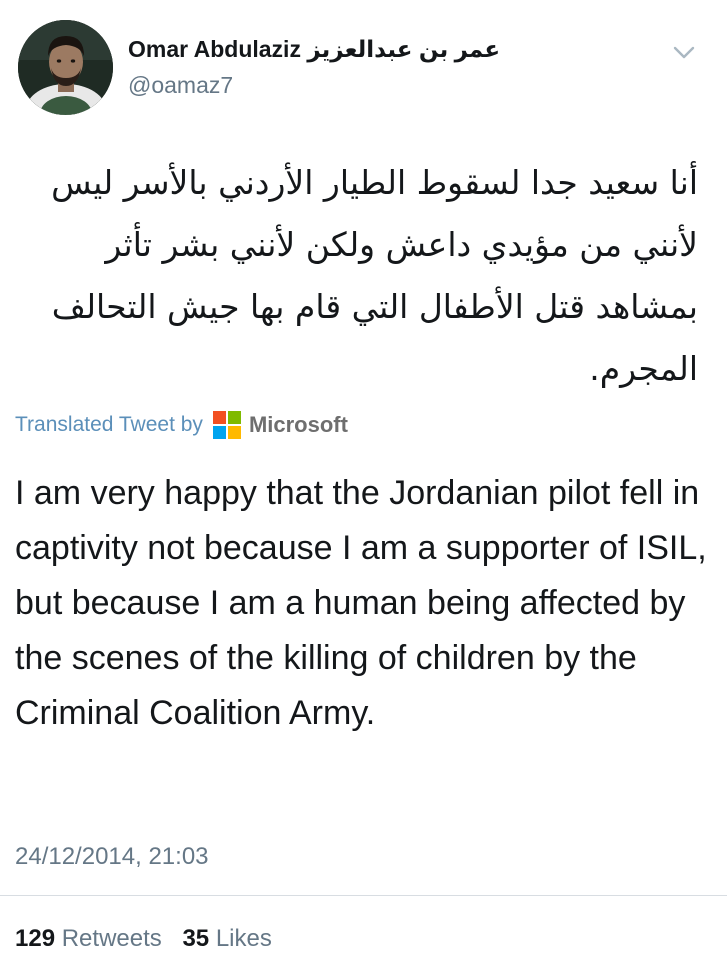 The width and height of the screenshot is (727, 977). Describe the element at coordinates (112, 857) in the screenshot. I see `tweet-timestamp: 24/12/2014, 21:03` at that location.